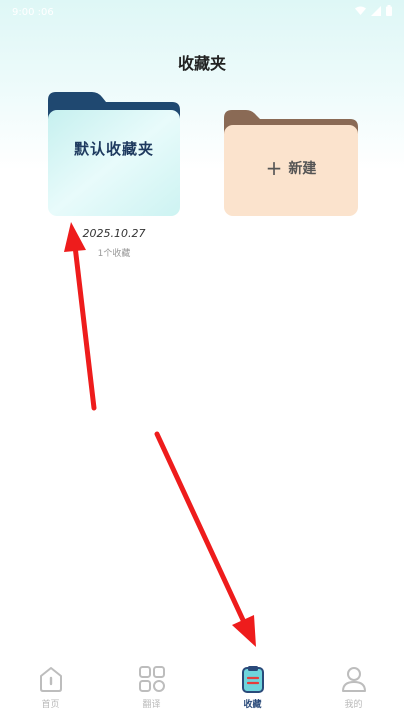  Describe the element at coordinates (205, 539) in the screenshot. I see `arrow-to-tab` at that location.